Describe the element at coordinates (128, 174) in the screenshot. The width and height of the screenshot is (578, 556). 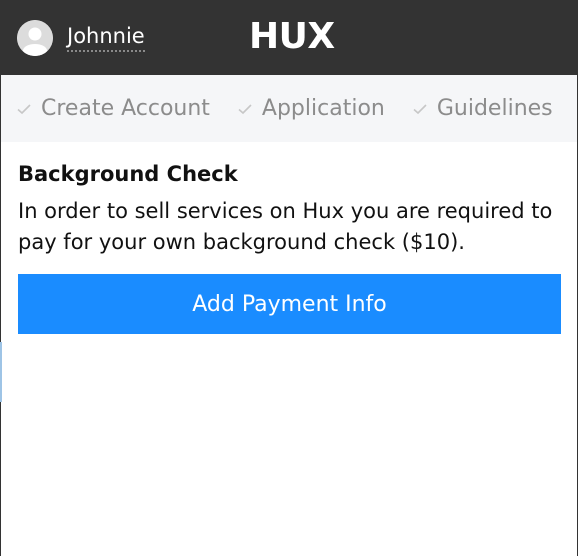
I see `section-title: Background Check` at that location.